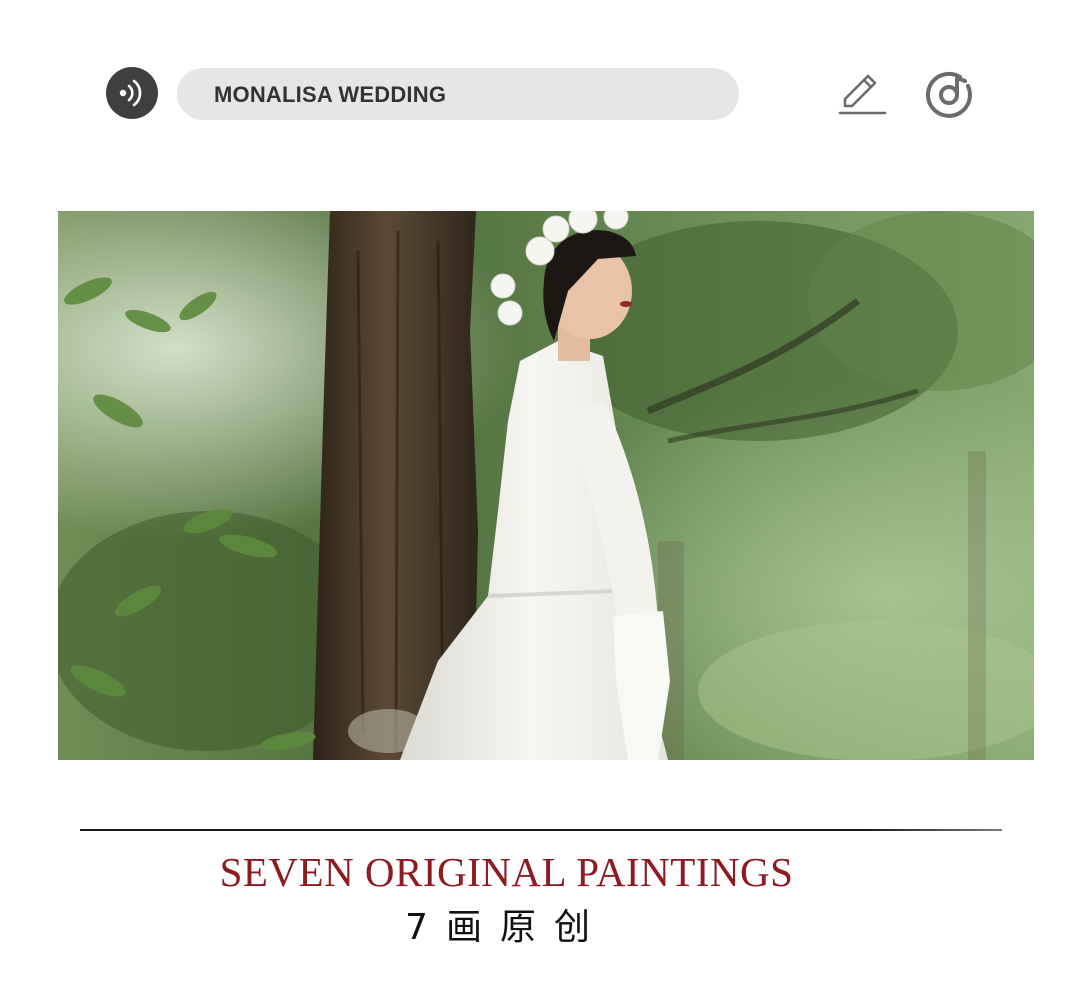 The height and width of the screenshot is (987, 1080). I want to click on audio-wave-icon, so click(130, 93).